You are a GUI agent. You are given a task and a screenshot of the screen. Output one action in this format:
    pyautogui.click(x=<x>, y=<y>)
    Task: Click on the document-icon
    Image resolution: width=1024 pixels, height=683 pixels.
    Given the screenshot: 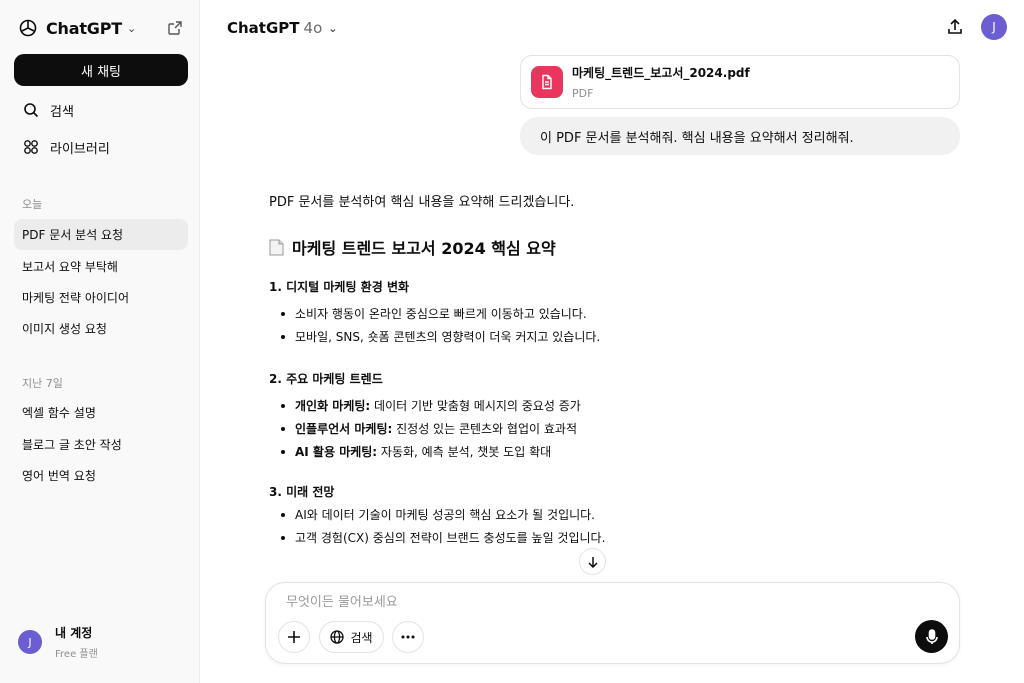 What is the action you would take?
    pyautogui.click(x=276, y=247)
    